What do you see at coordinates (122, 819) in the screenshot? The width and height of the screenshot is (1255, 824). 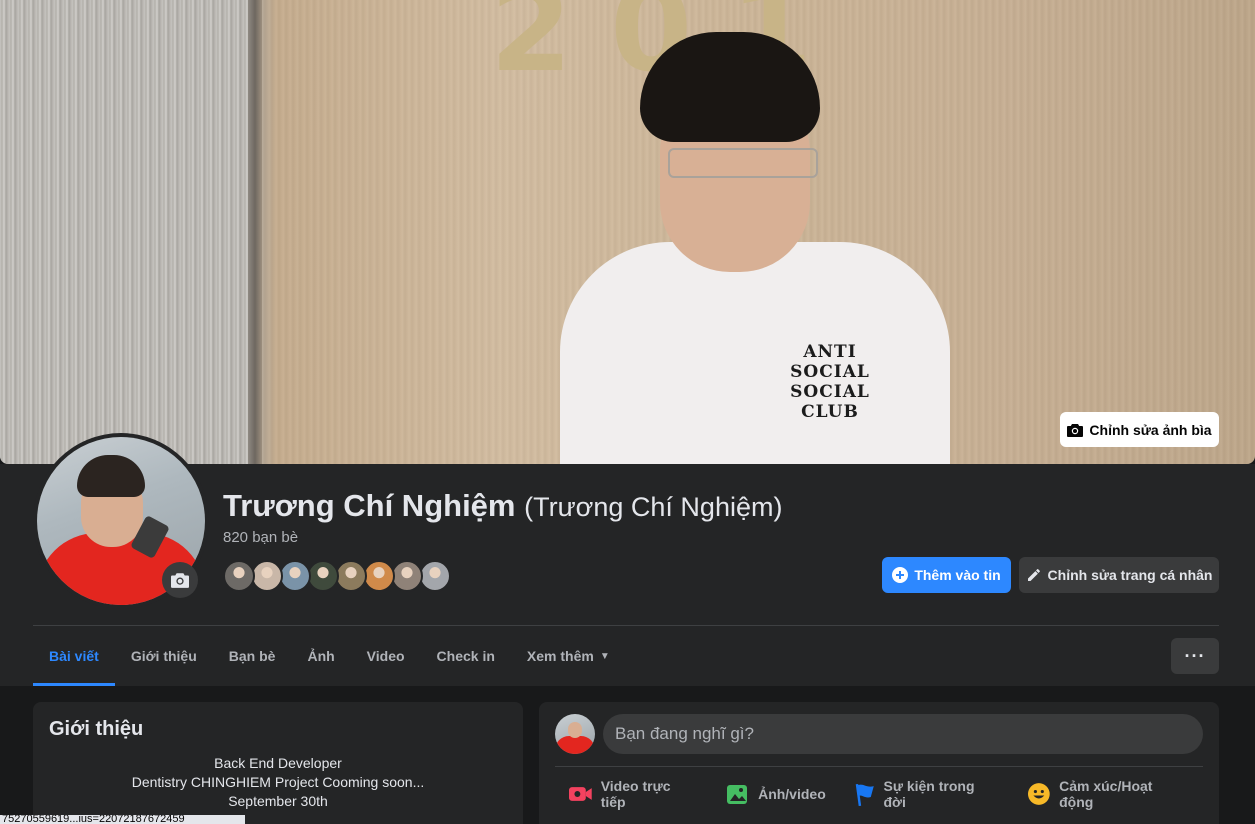 I see `status-bar-url: 75270559619...ius=22072187672459` at bounding box center [122, 819].